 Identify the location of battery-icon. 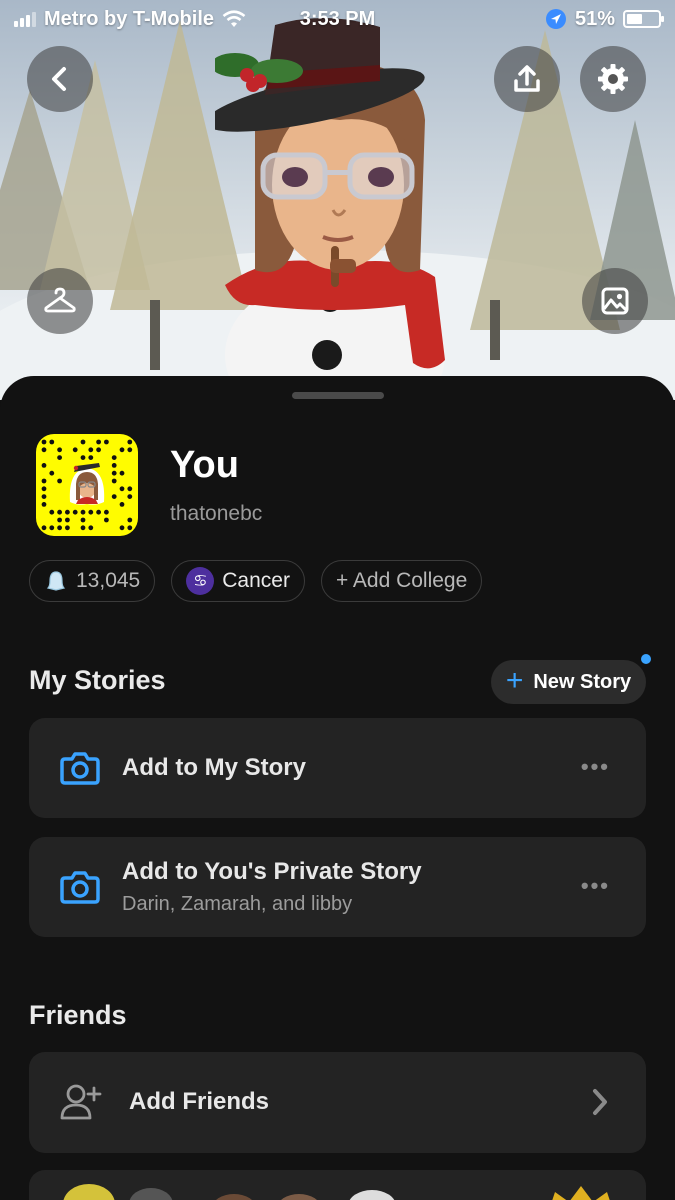
(643, 19).